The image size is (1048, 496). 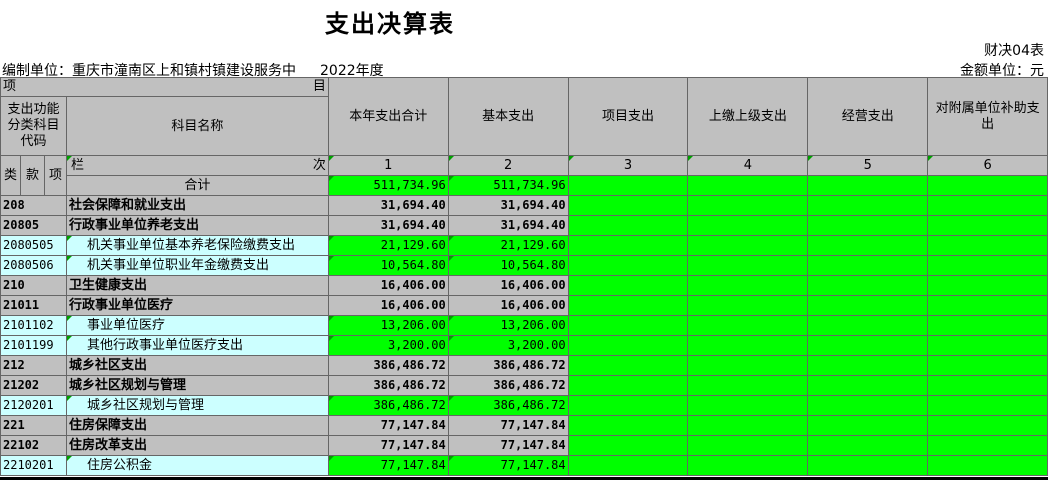 I want to click on row-value-1: 16,406.00, so click(x=388, y=285).